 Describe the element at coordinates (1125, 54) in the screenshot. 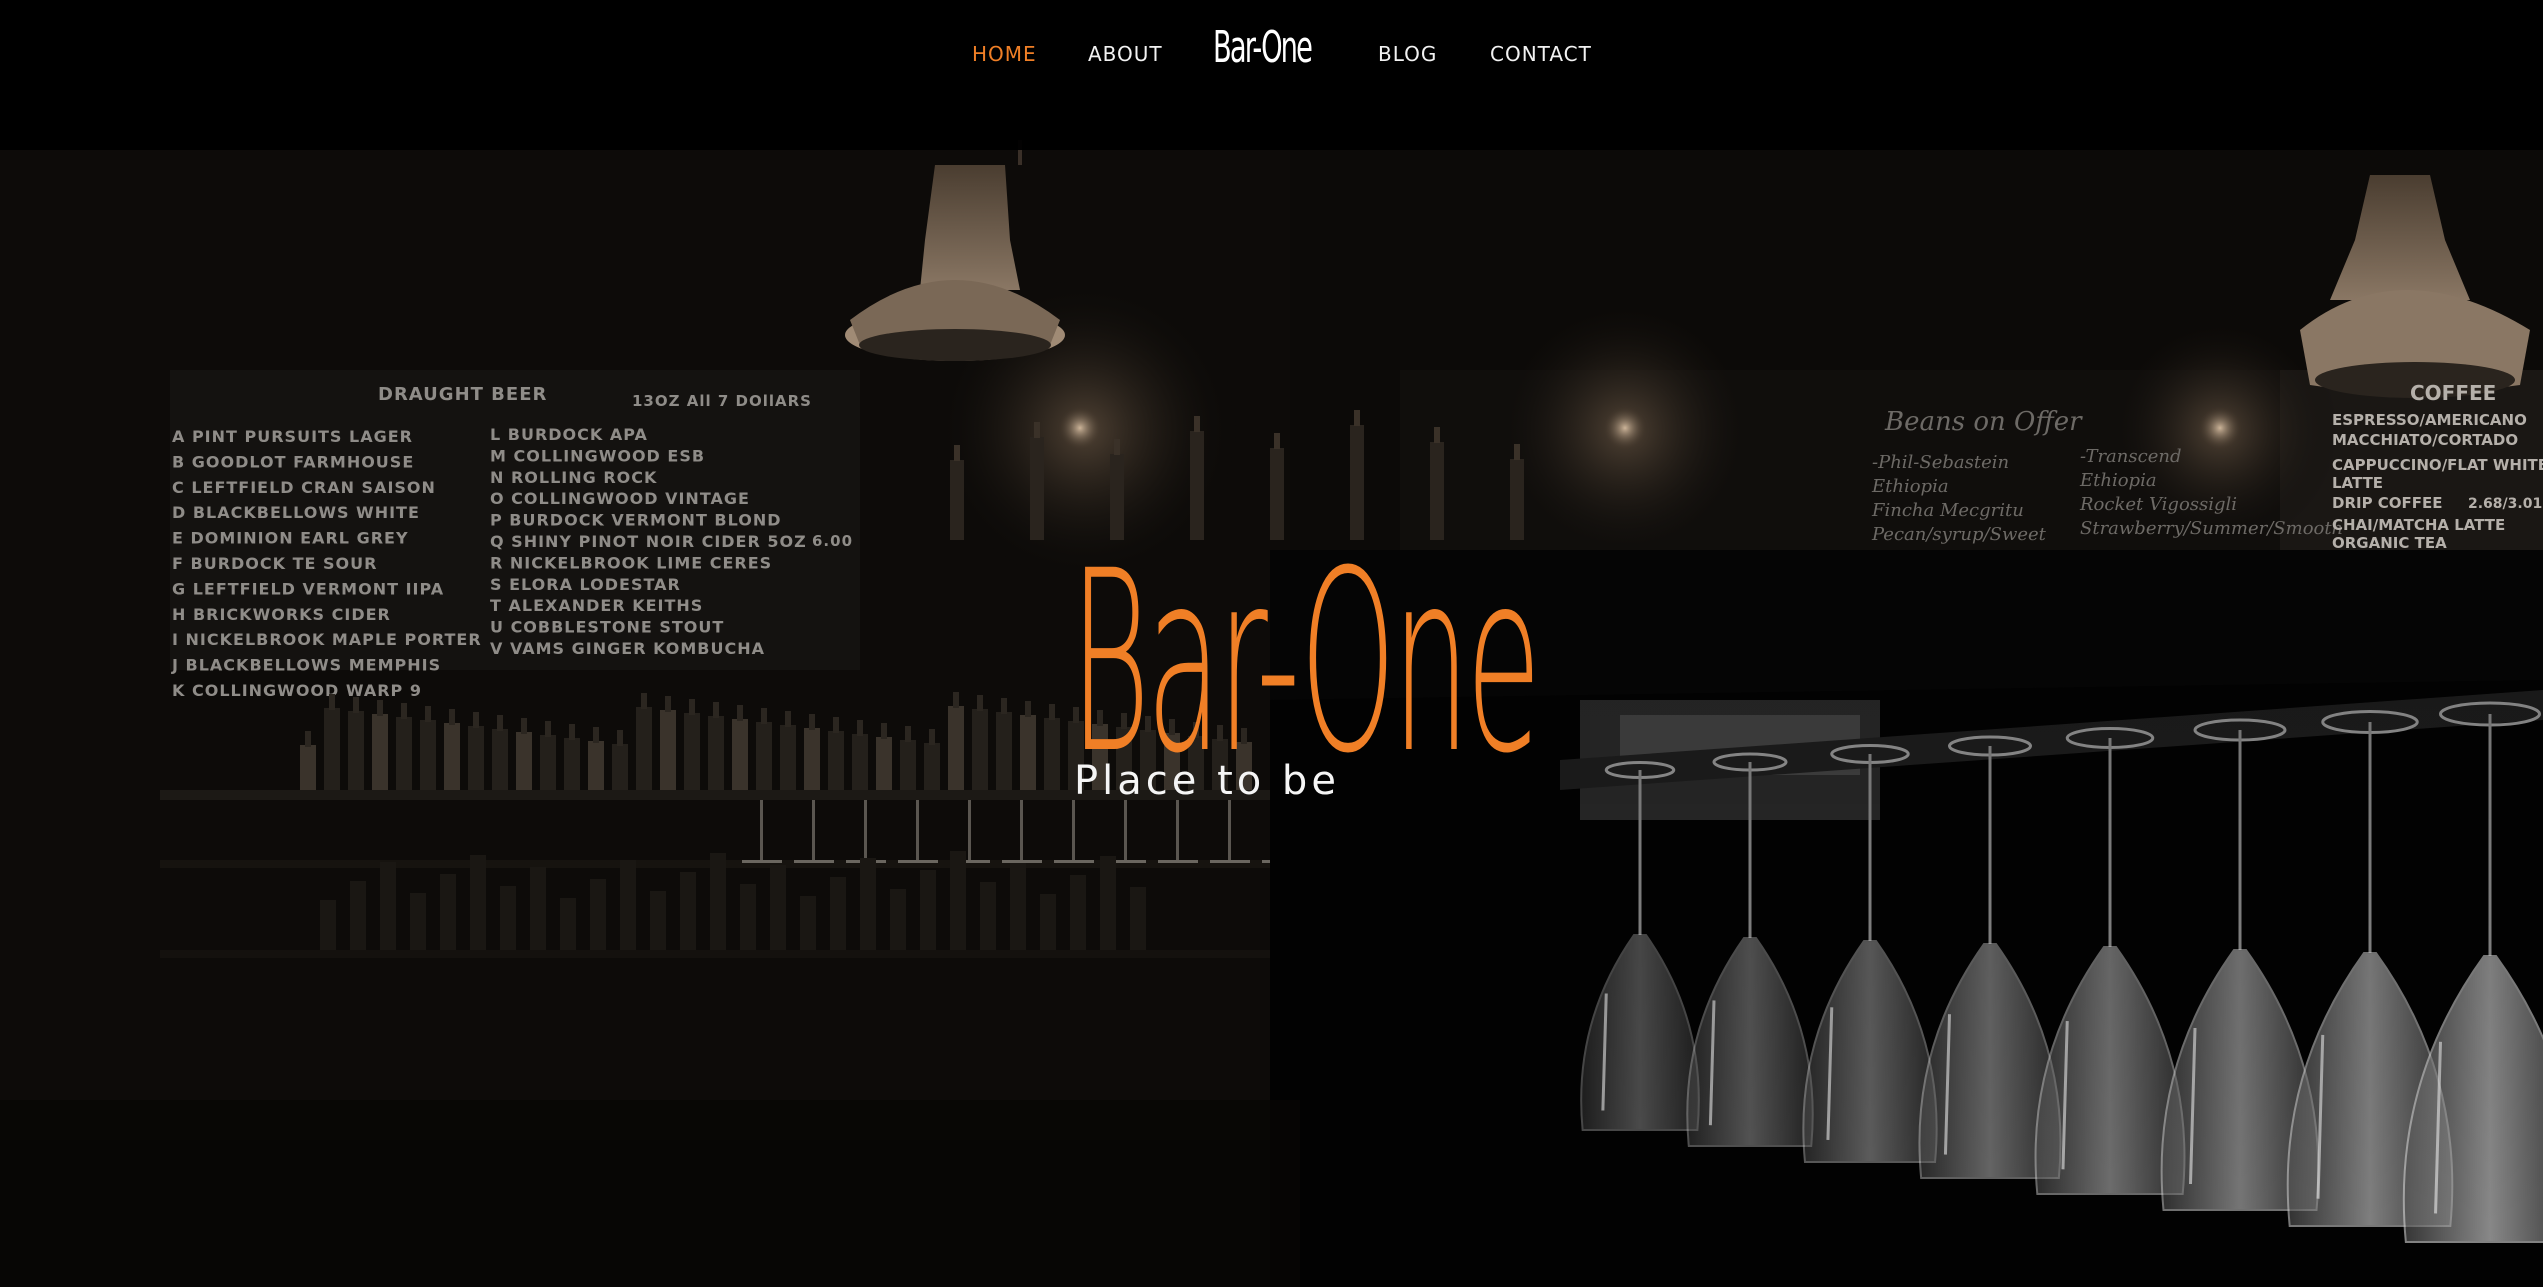

I see `nav-link-about: ABOUT` at that location.